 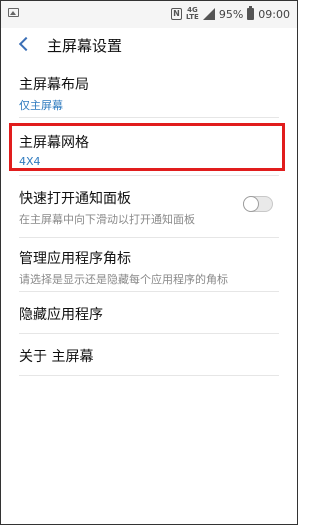 I want to click on battery-icon, so click(x=251, y=13).